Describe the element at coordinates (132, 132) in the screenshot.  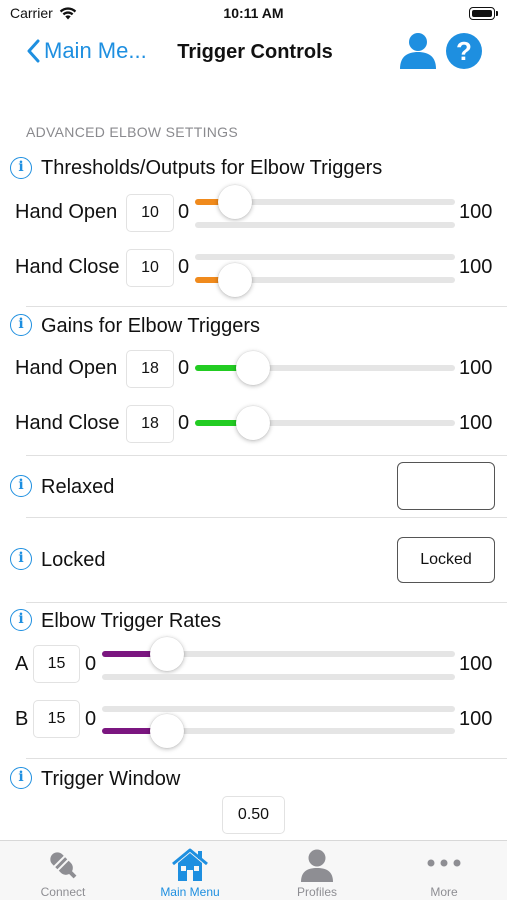
I see `section-caption: ADVANCED ELBOW SETTINGS` at that location.